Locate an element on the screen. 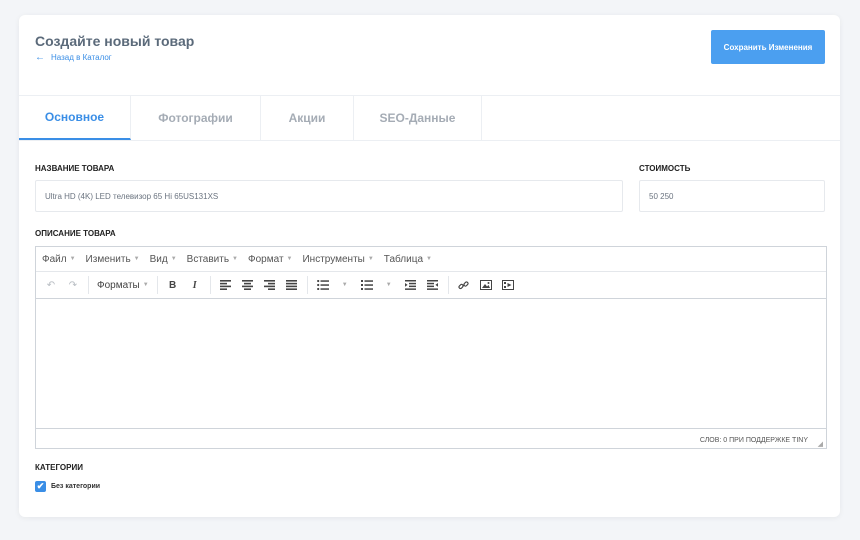 This screenshot has height=540, width=860. bold-icon: B is located at coordinates (173, 285).